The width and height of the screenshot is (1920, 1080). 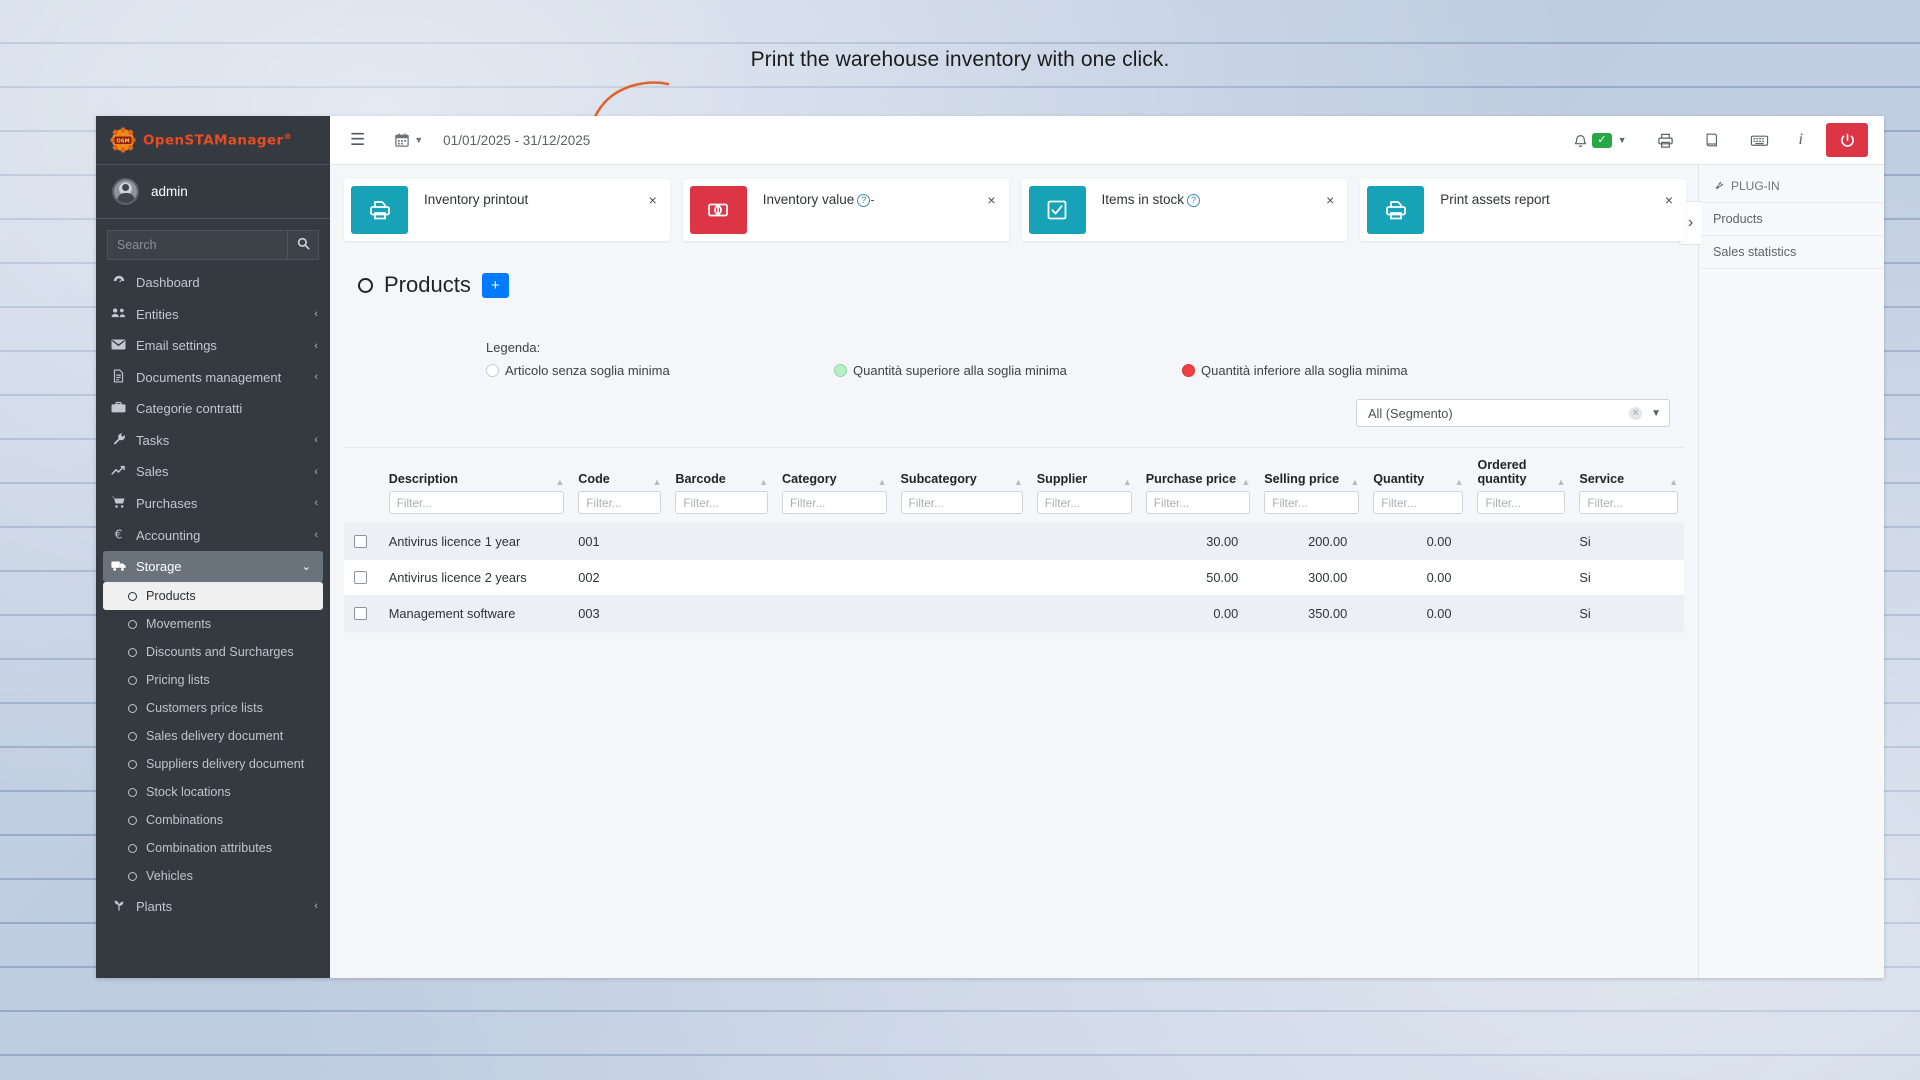 I want to click on column-header-category: Category ▲, so click(x=833, y=486).